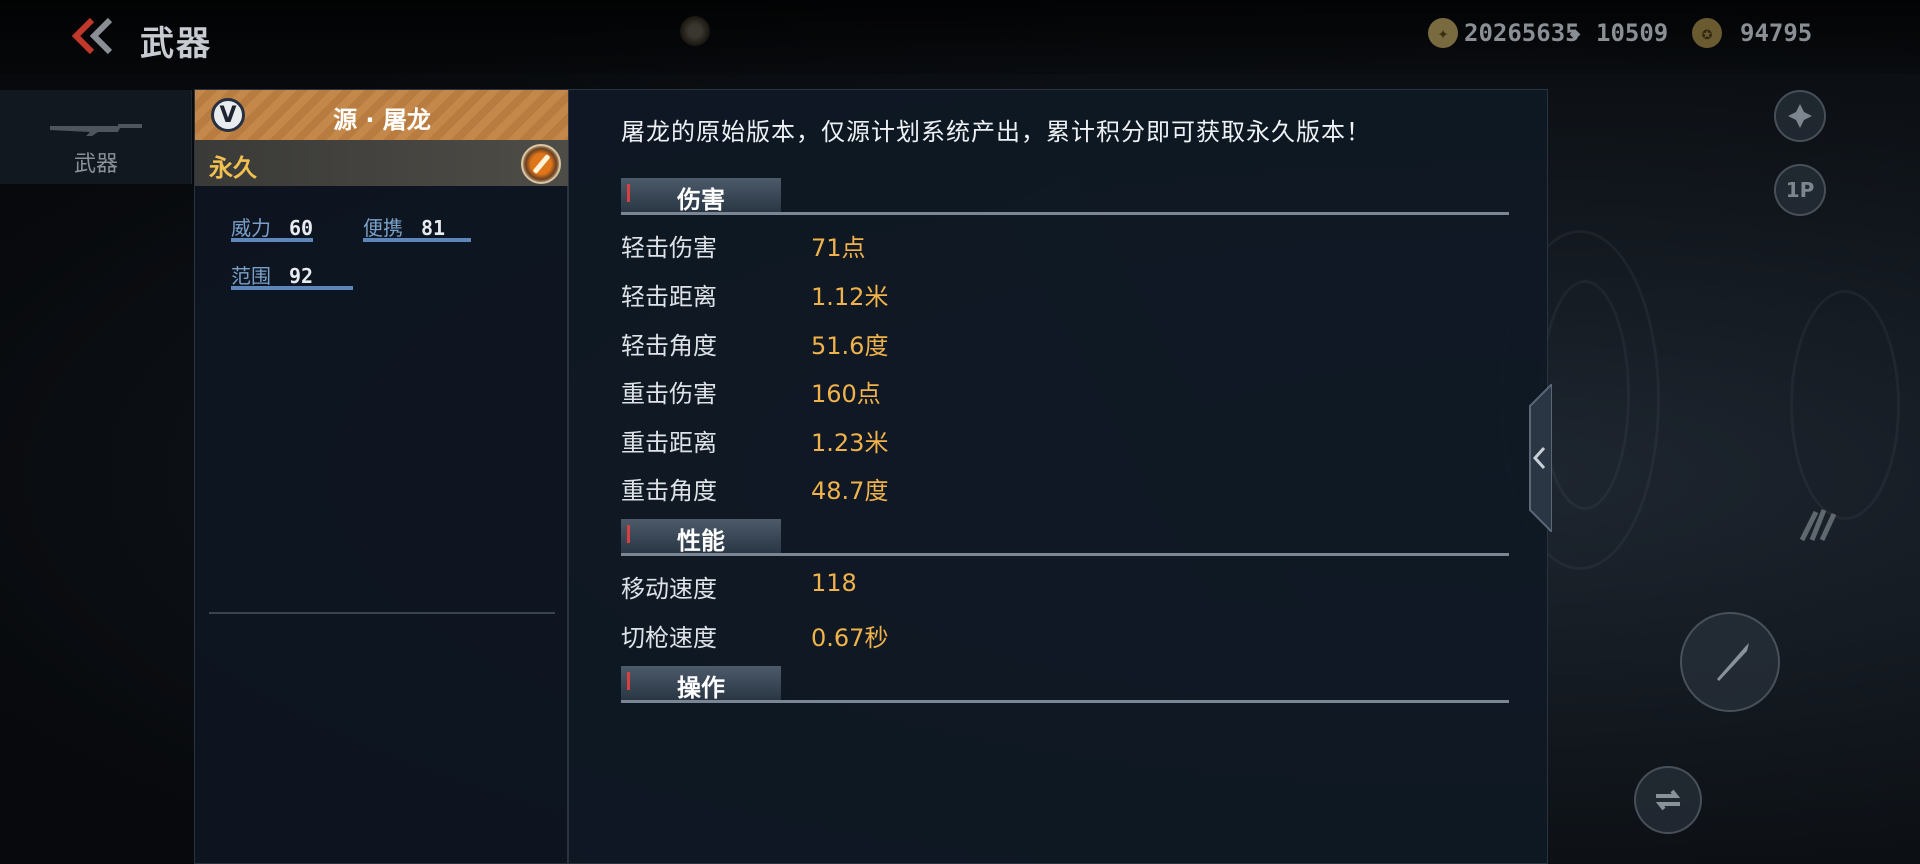 The height and width of the screenshot is (864, 1920). I want to click on stat-row-value: 1.12米, so click(850, 297).